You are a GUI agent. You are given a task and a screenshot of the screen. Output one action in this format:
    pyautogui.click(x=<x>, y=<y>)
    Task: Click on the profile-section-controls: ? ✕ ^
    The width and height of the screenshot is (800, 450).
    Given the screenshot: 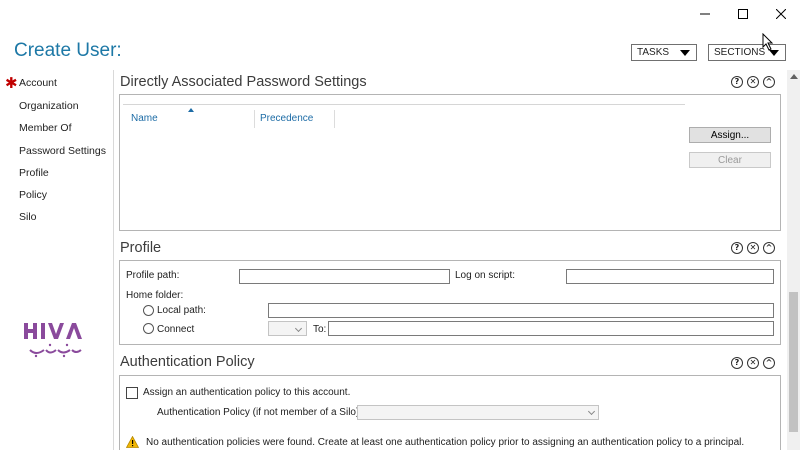 What is the action you would take?
    pyautogui.click(x=753, y=248)
    